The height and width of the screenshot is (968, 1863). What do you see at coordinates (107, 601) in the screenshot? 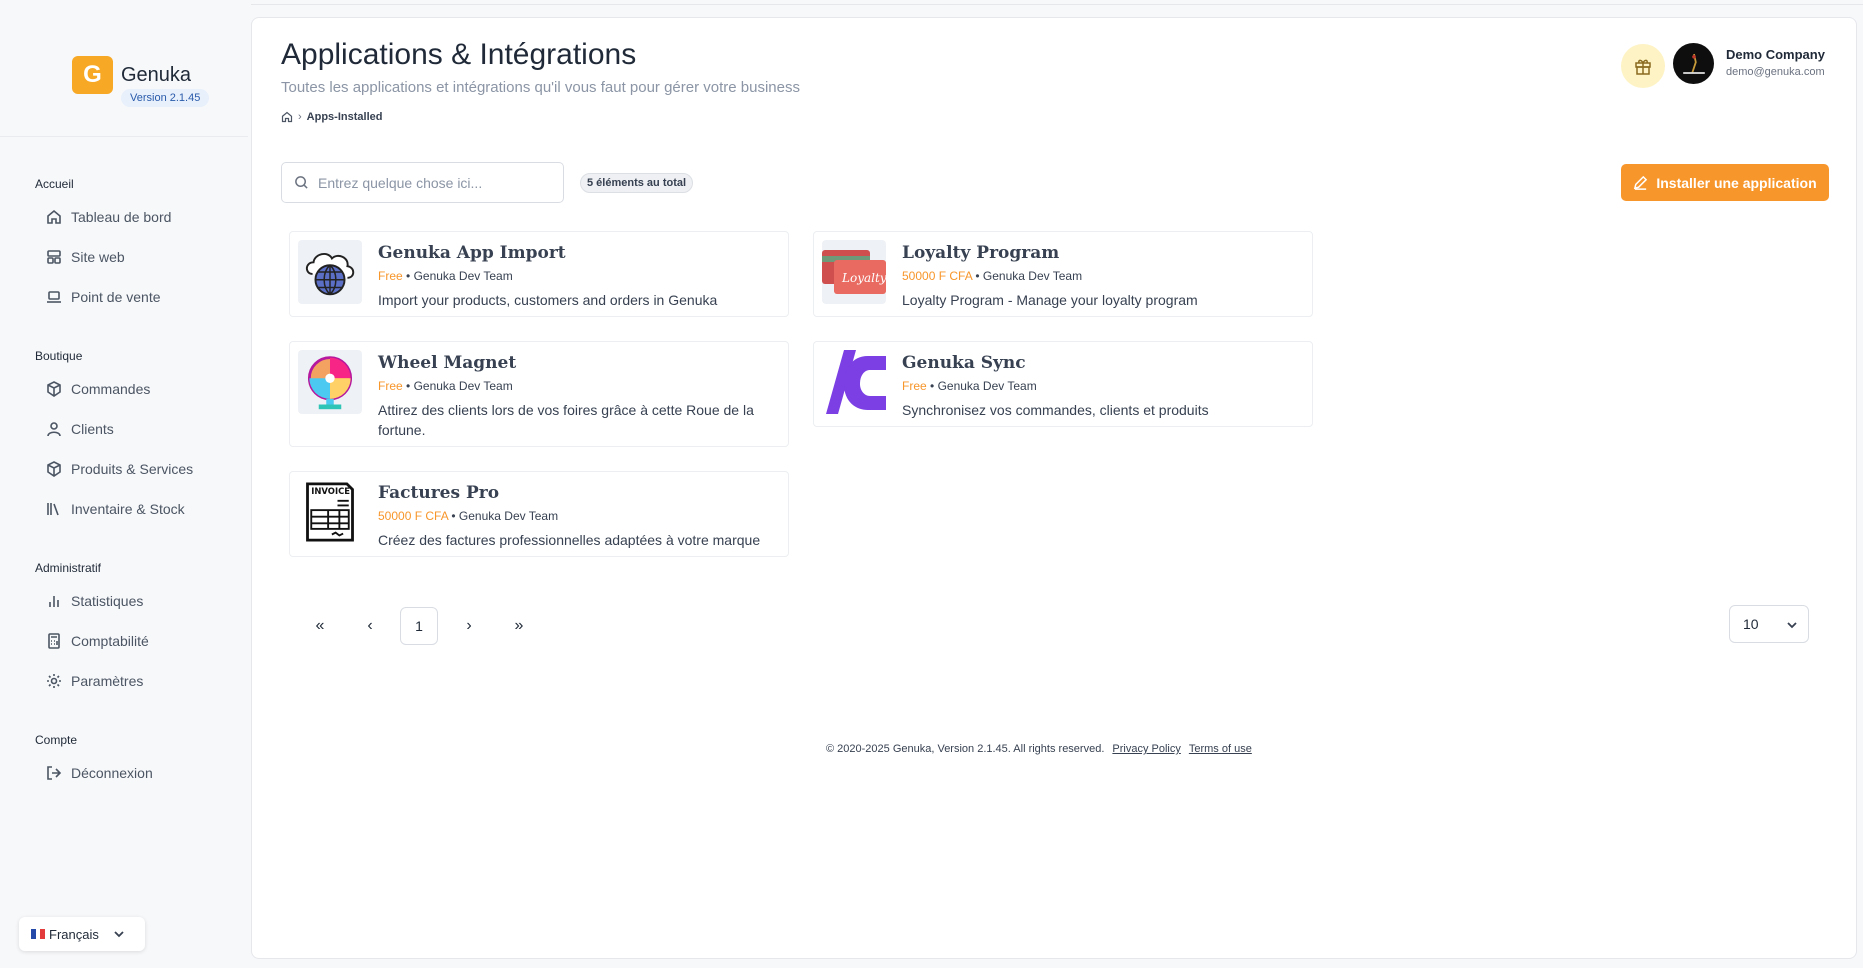
I see `sidebar-item-label: Statistiques` at bounding box center [107, 601].